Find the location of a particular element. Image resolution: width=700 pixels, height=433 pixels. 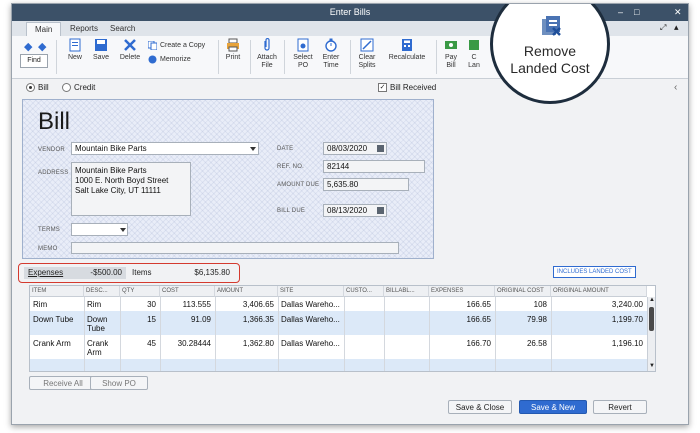

create-copy-icon is located at coordinates (152, 45).